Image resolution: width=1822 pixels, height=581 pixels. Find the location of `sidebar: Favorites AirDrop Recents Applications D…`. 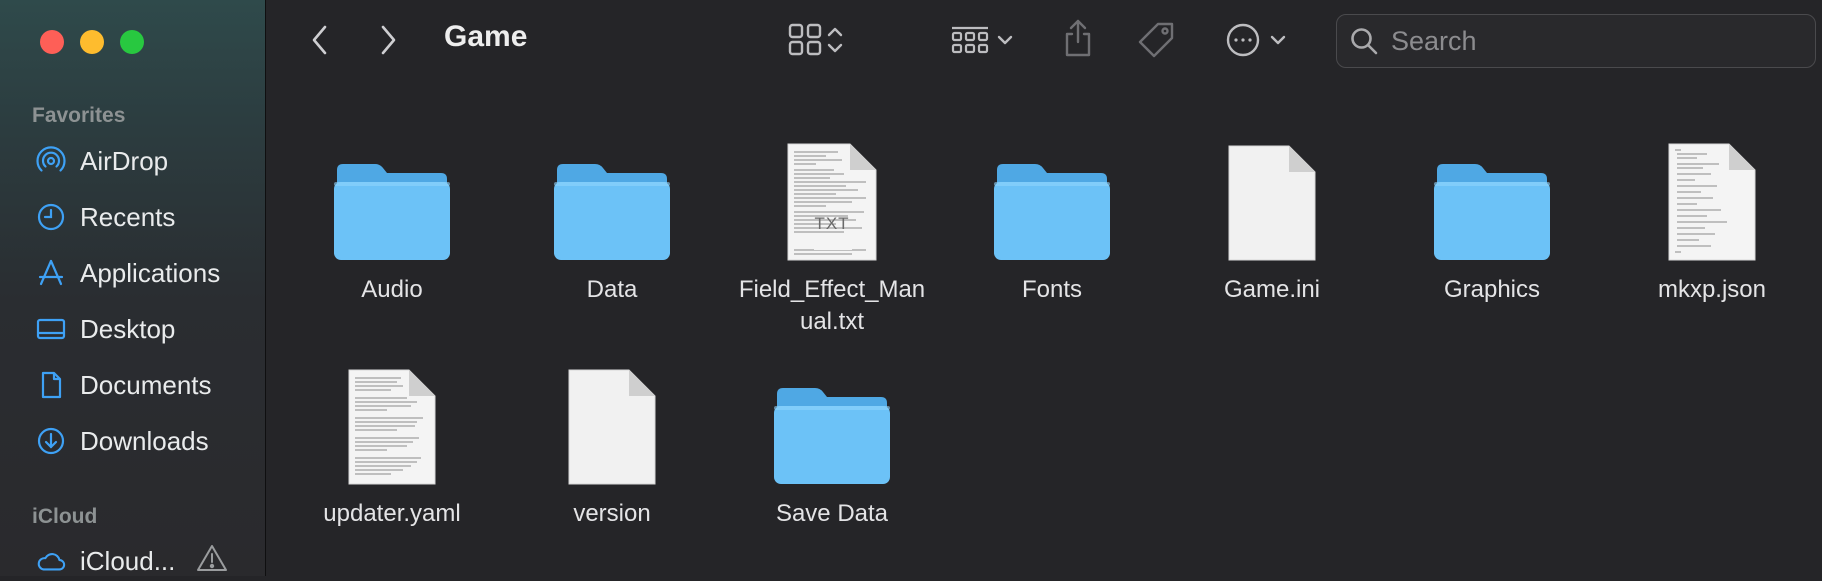

sidebar: Favorites AirDrop Recents Applications D… is located at coordinates (133, 288).